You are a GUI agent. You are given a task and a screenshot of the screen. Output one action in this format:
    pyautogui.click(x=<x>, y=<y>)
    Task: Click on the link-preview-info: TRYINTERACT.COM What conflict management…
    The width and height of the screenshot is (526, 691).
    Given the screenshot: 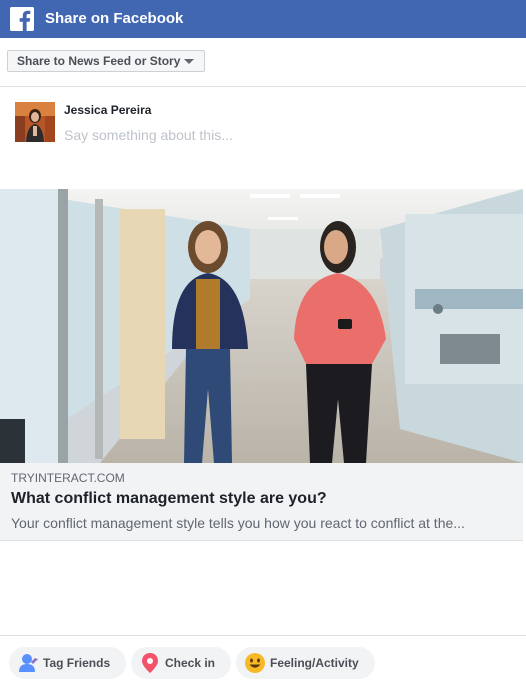 What is the action you would take?
    pyautogui.click(x=261, y=502)
    